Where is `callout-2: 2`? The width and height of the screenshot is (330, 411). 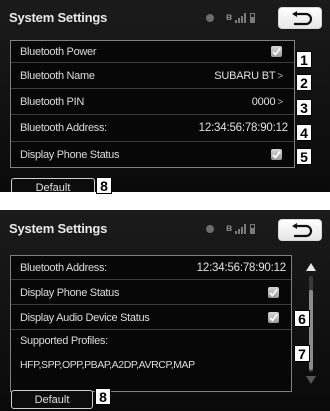
callout-2: 2 is located at coordinates (304, 82).